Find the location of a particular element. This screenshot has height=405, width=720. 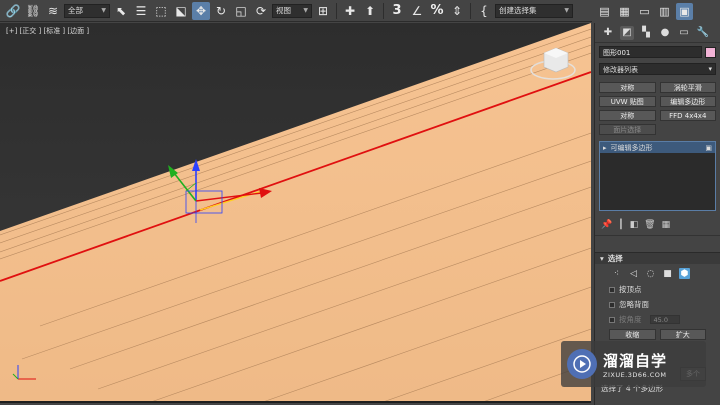

selection-rollout-title: 选择 is located at coordinates (615, 258).